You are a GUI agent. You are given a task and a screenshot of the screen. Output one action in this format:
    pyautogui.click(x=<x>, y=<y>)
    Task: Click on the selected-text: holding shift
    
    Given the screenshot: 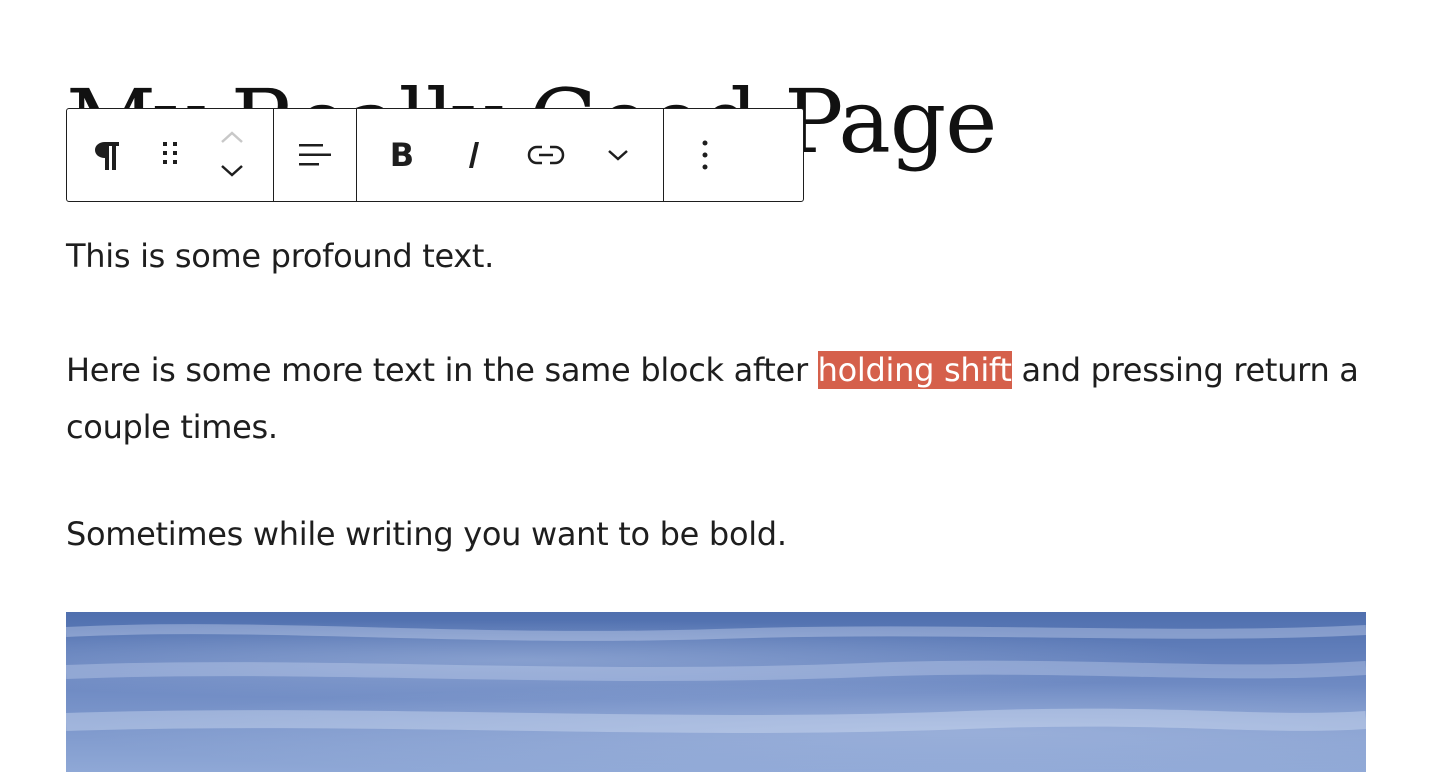 What is the action you would take?
    pyautogui.click(x=914, y=370)
    